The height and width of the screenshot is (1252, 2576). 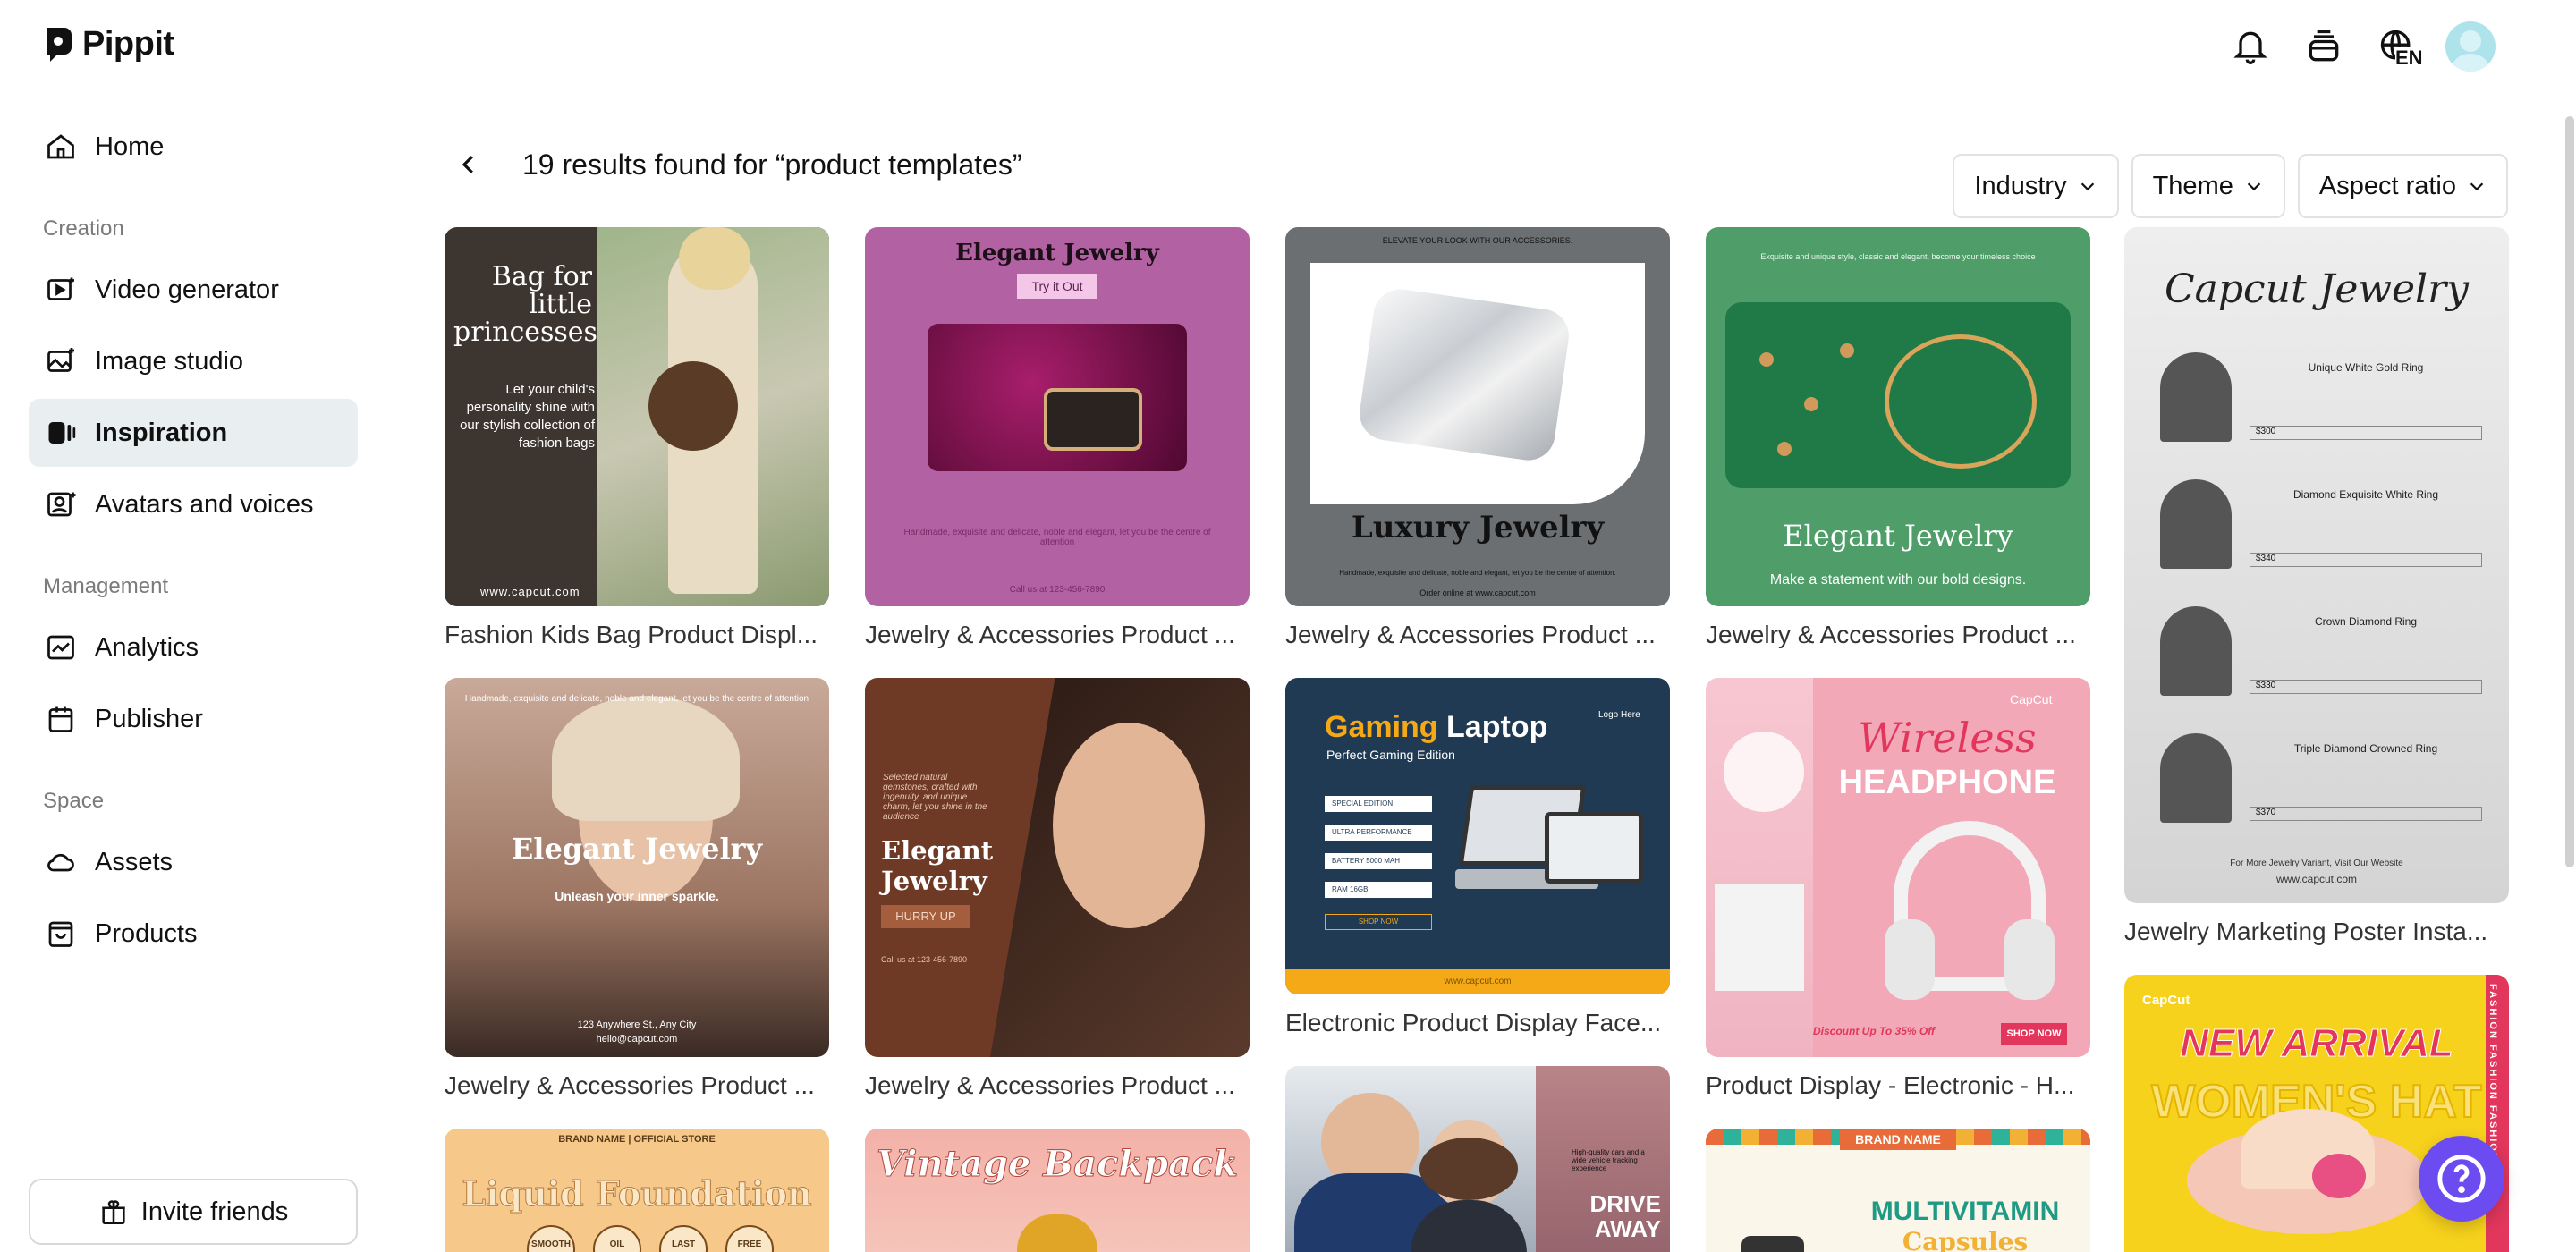 I want to click on feature-item: ULTRA PERFORMANCE, so click(x=1378, y=833).